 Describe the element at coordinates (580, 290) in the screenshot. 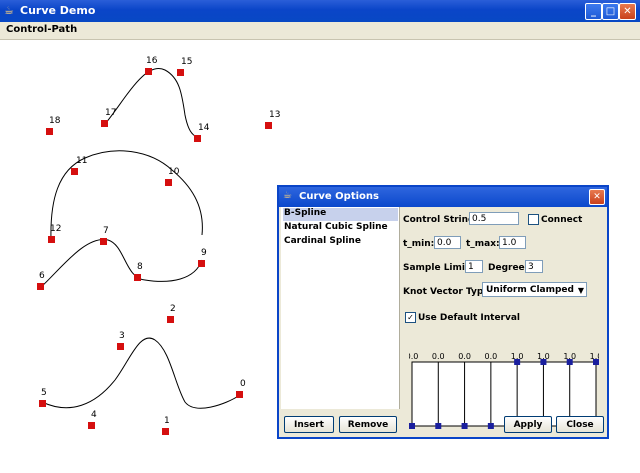

I see `chevron-down-icon: ▼` at that location.